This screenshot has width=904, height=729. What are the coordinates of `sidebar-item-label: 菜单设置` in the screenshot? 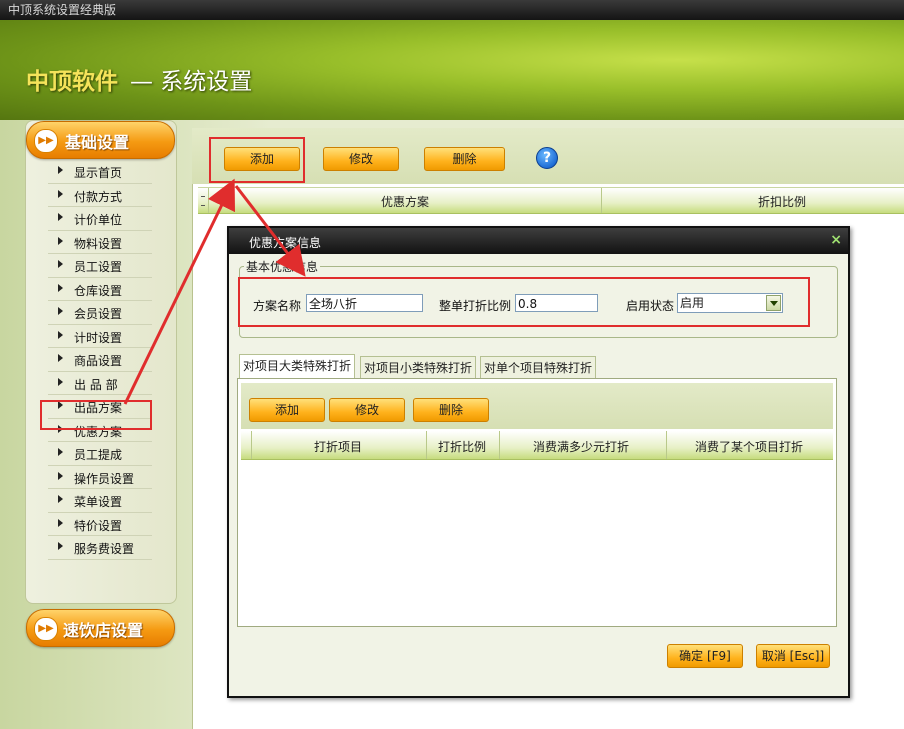 It's located at (98, 502).